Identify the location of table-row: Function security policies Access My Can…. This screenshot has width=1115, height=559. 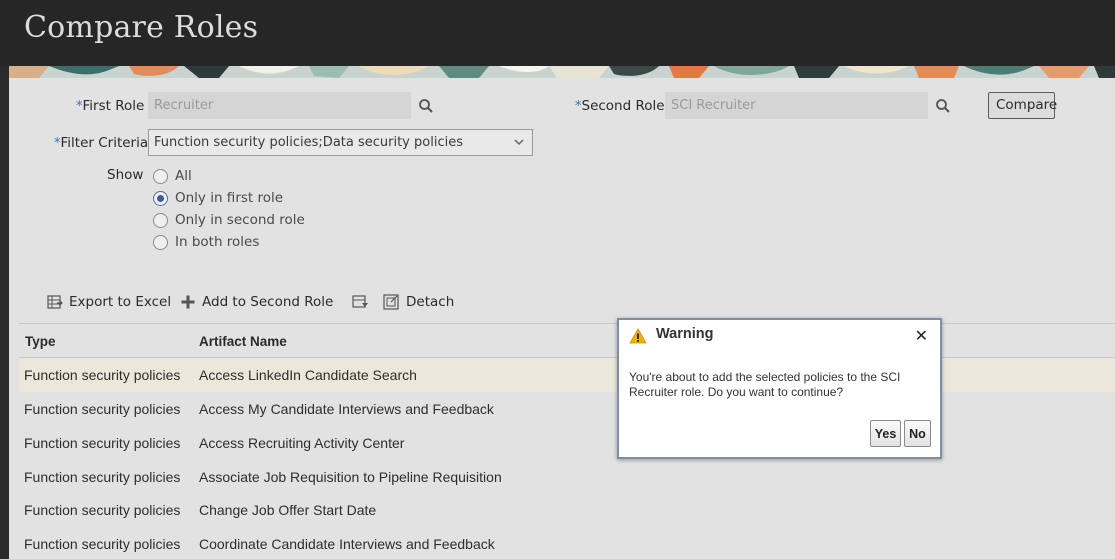
(567, 409).